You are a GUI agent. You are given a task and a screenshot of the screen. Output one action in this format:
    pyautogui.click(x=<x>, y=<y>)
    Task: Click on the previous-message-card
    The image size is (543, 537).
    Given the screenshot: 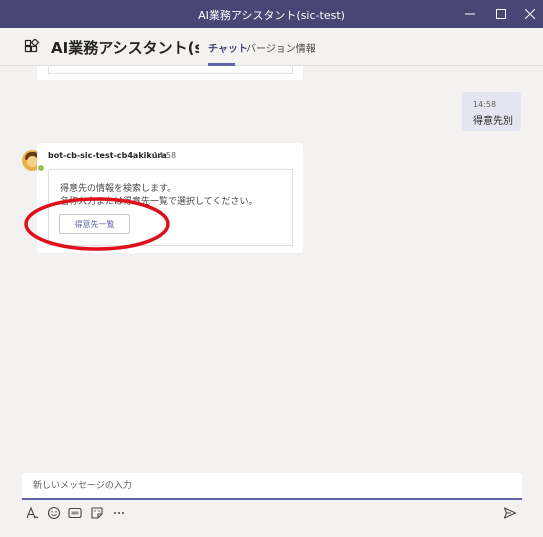 What is the action you would take?
    pyautogui.click(x=170, y=73)
    